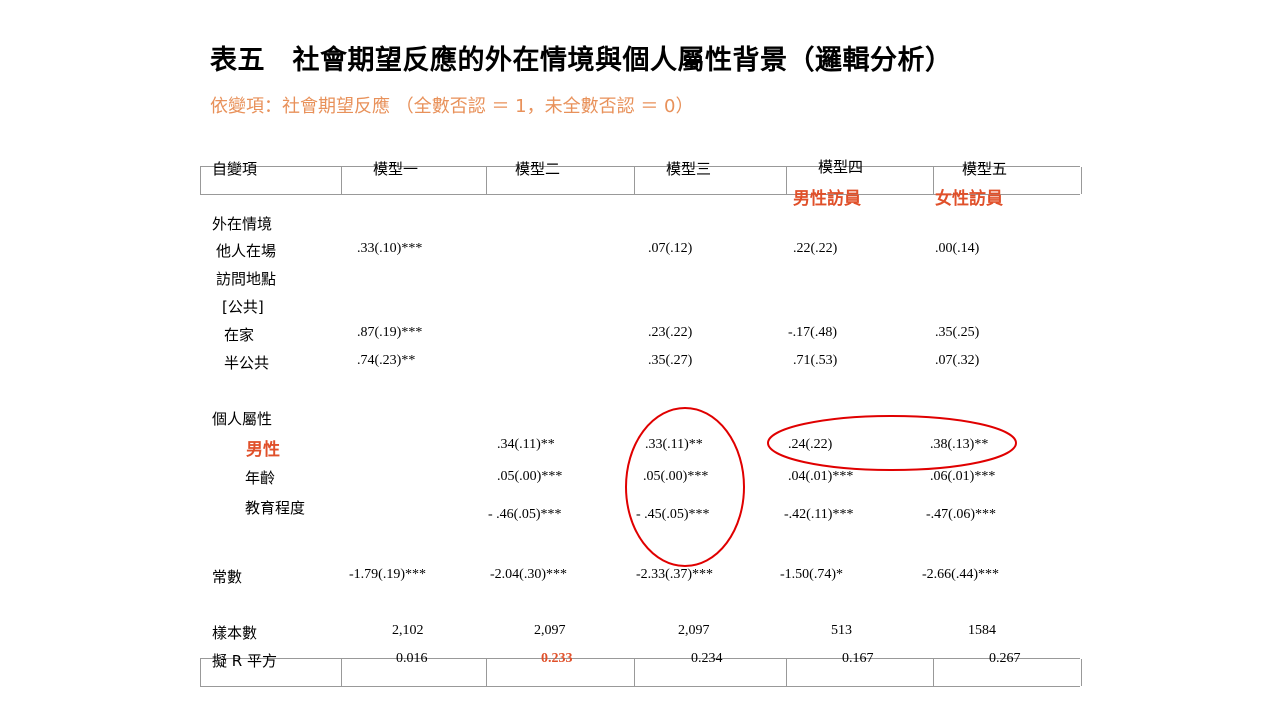 The width and height of the screenshot is (1280, 720). Describe the element at coordinates (821, 487) in the screenshot. I see `annotation-layer` at that location.